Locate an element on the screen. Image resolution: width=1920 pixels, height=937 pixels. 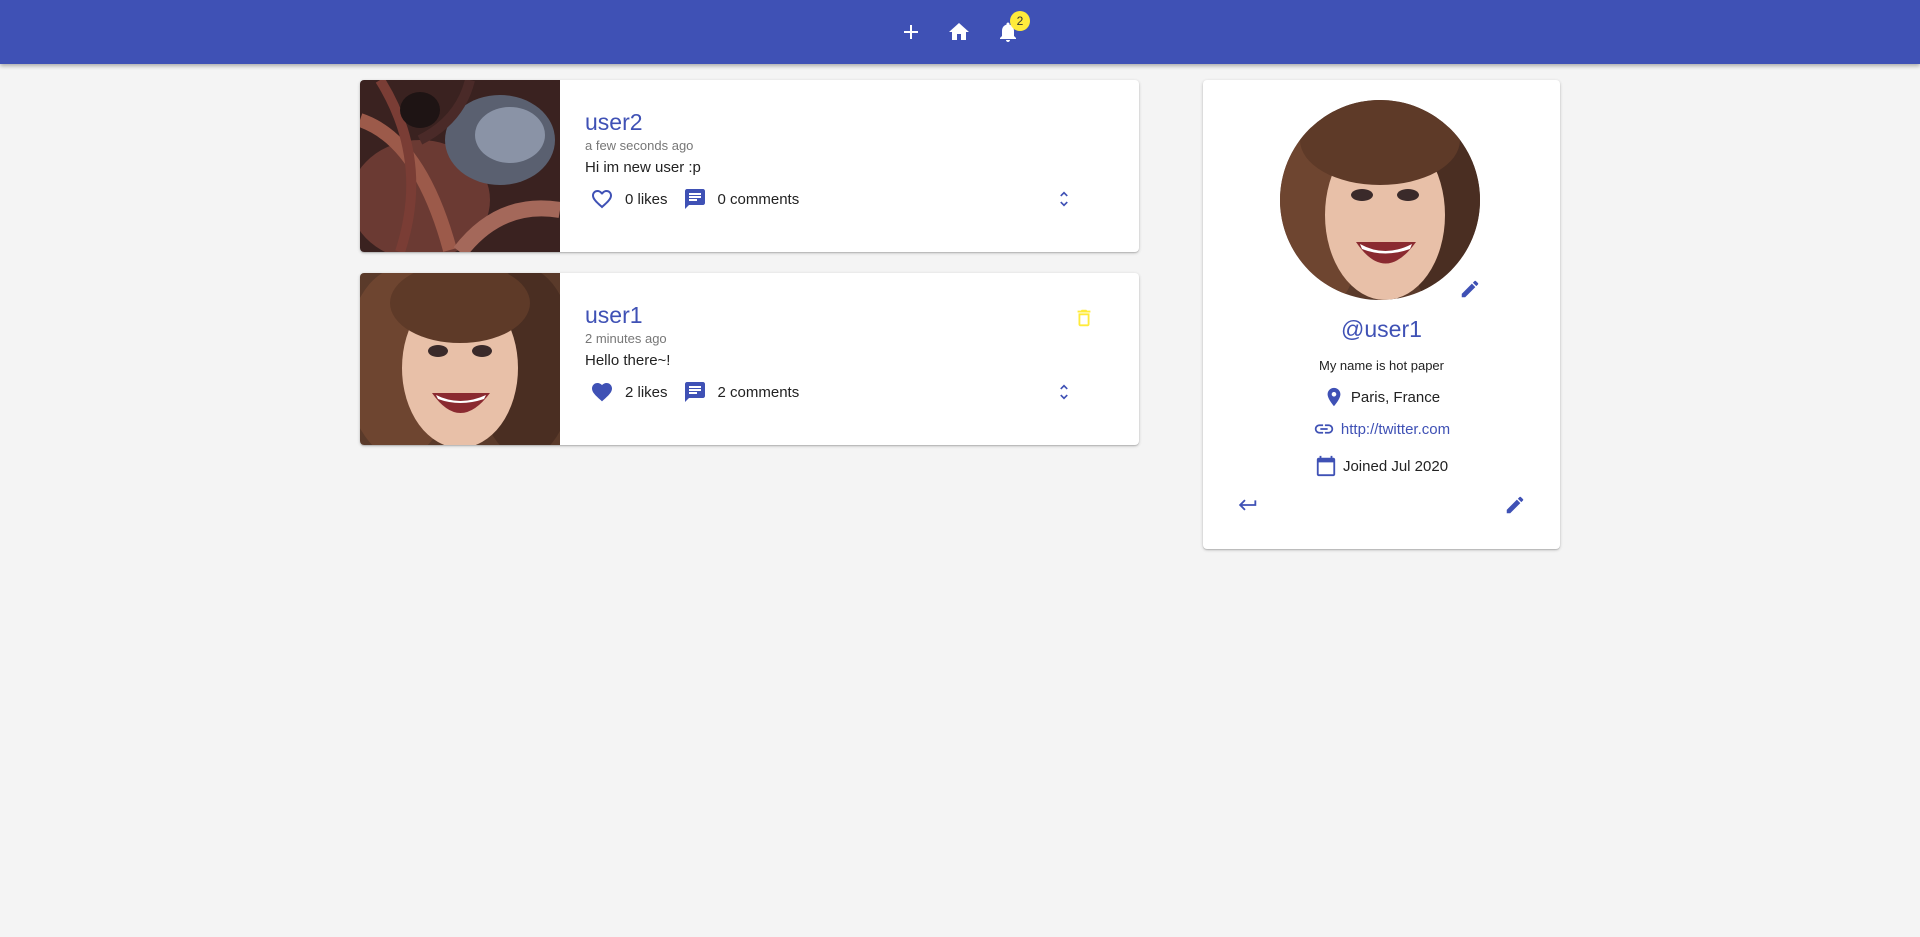
add-icon is located at coordinates (911, 32).